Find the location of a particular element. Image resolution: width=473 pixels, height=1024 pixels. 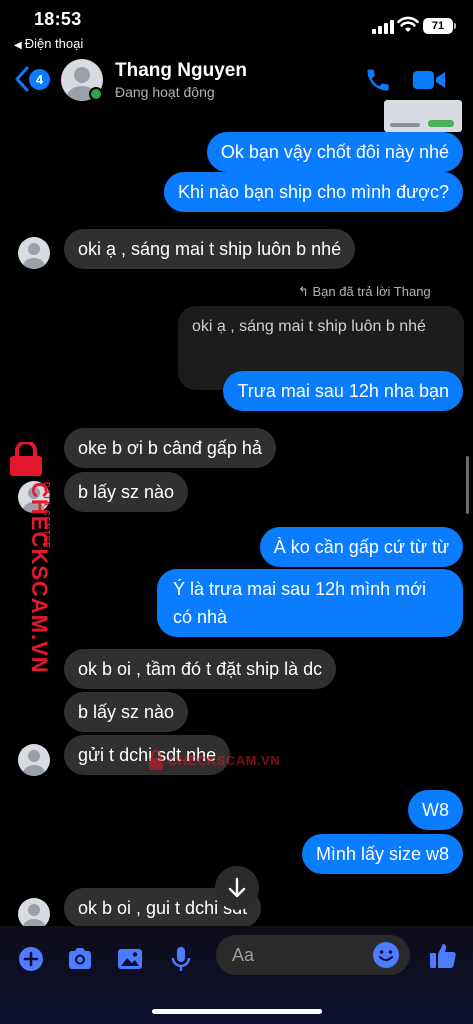

microphone-icon is located at coordinates (181, 959).